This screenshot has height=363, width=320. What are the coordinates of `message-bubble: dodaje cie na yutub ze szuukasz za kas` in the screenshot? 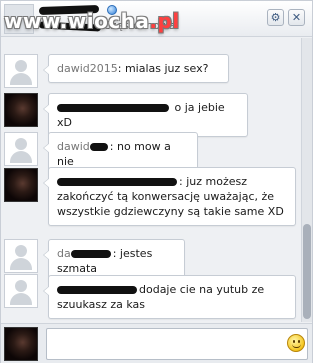 It's located at (169, 297).